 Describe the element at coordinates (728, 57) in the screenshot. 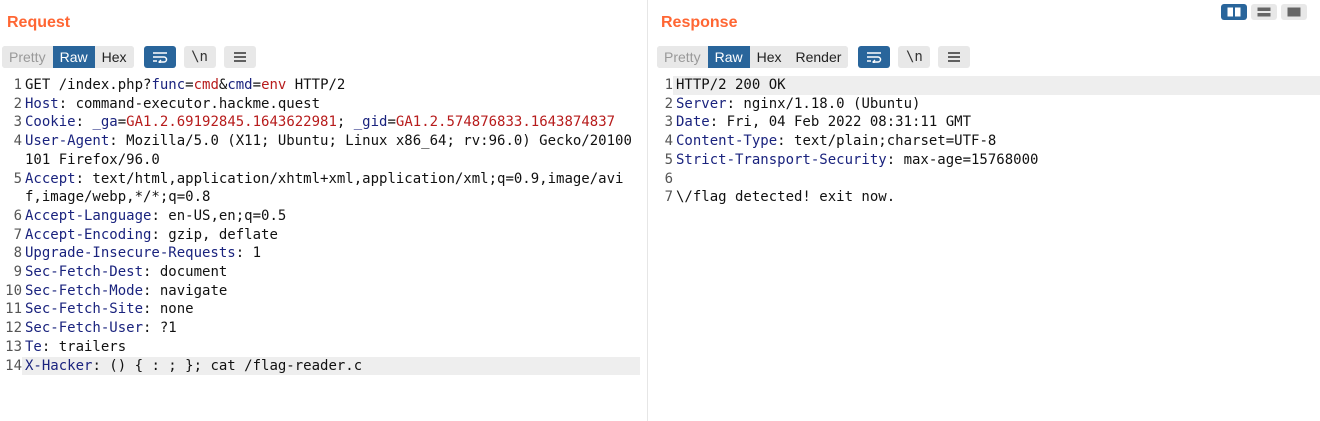

I see `response-raw-tab: Raw` at that location.